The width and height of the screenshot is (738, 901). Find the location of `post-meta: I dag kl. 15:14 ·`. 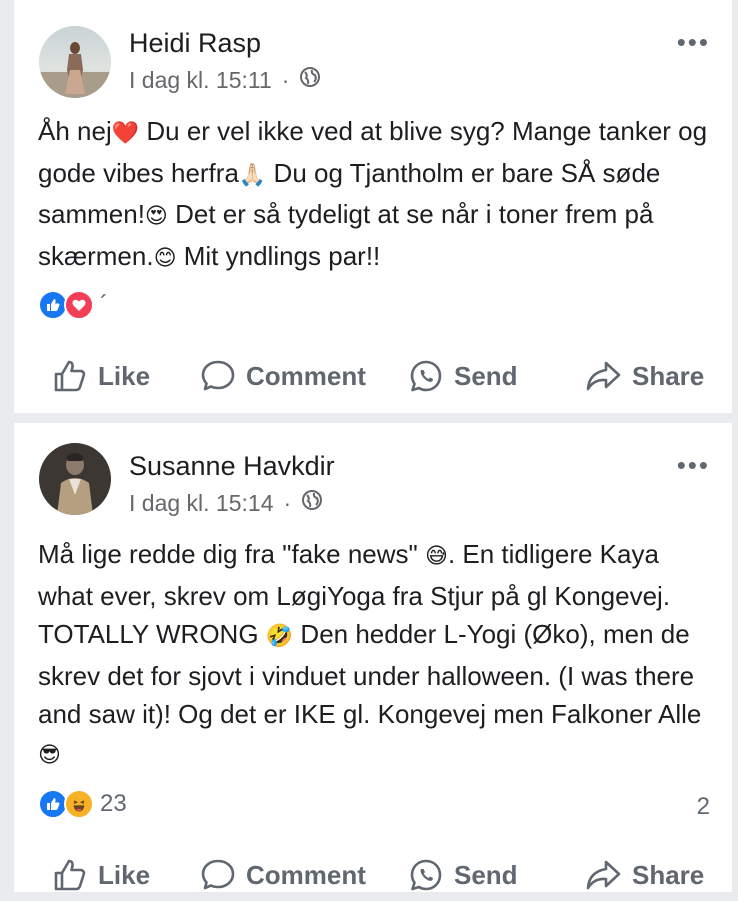

post-meta: I dag kl. 15:14 · is located at coordinates (226, 503).